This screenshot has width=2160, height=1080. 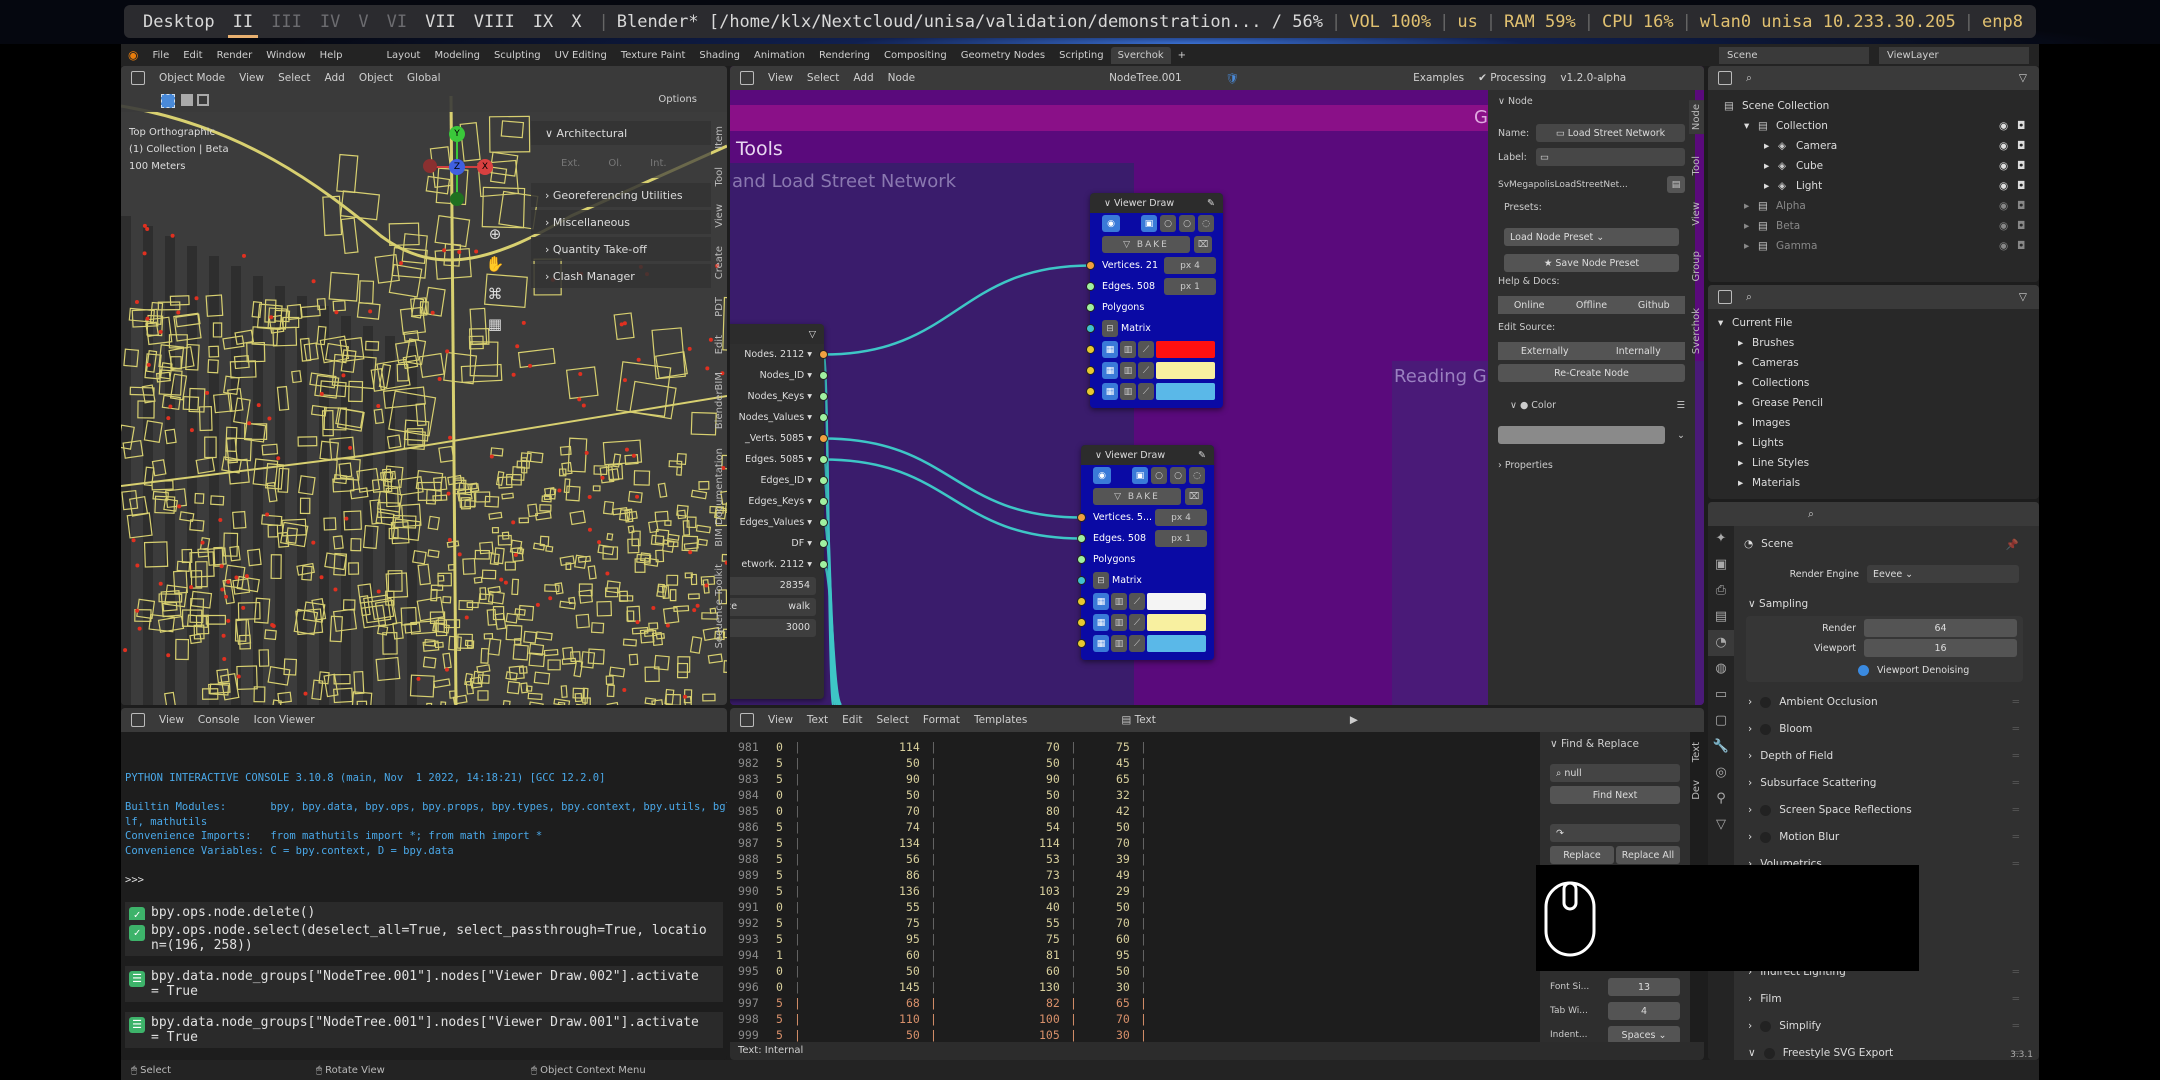 What do you see at coordinates (1610, 157) in the screenshot?
I see `label-field: ▭` at bounding box center [1610, 157].